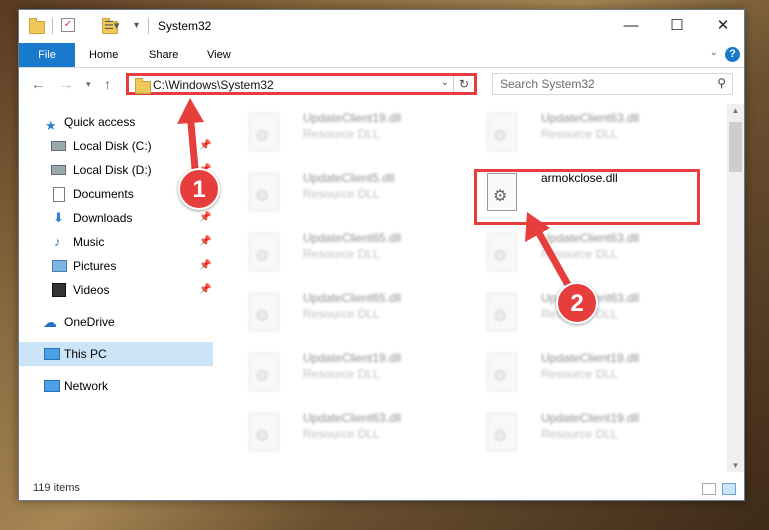 This screenshot has width=769, height=530. Describe the element at coordinates (577, 303) in the screenshot. I see `callout-2: 2` at that location.